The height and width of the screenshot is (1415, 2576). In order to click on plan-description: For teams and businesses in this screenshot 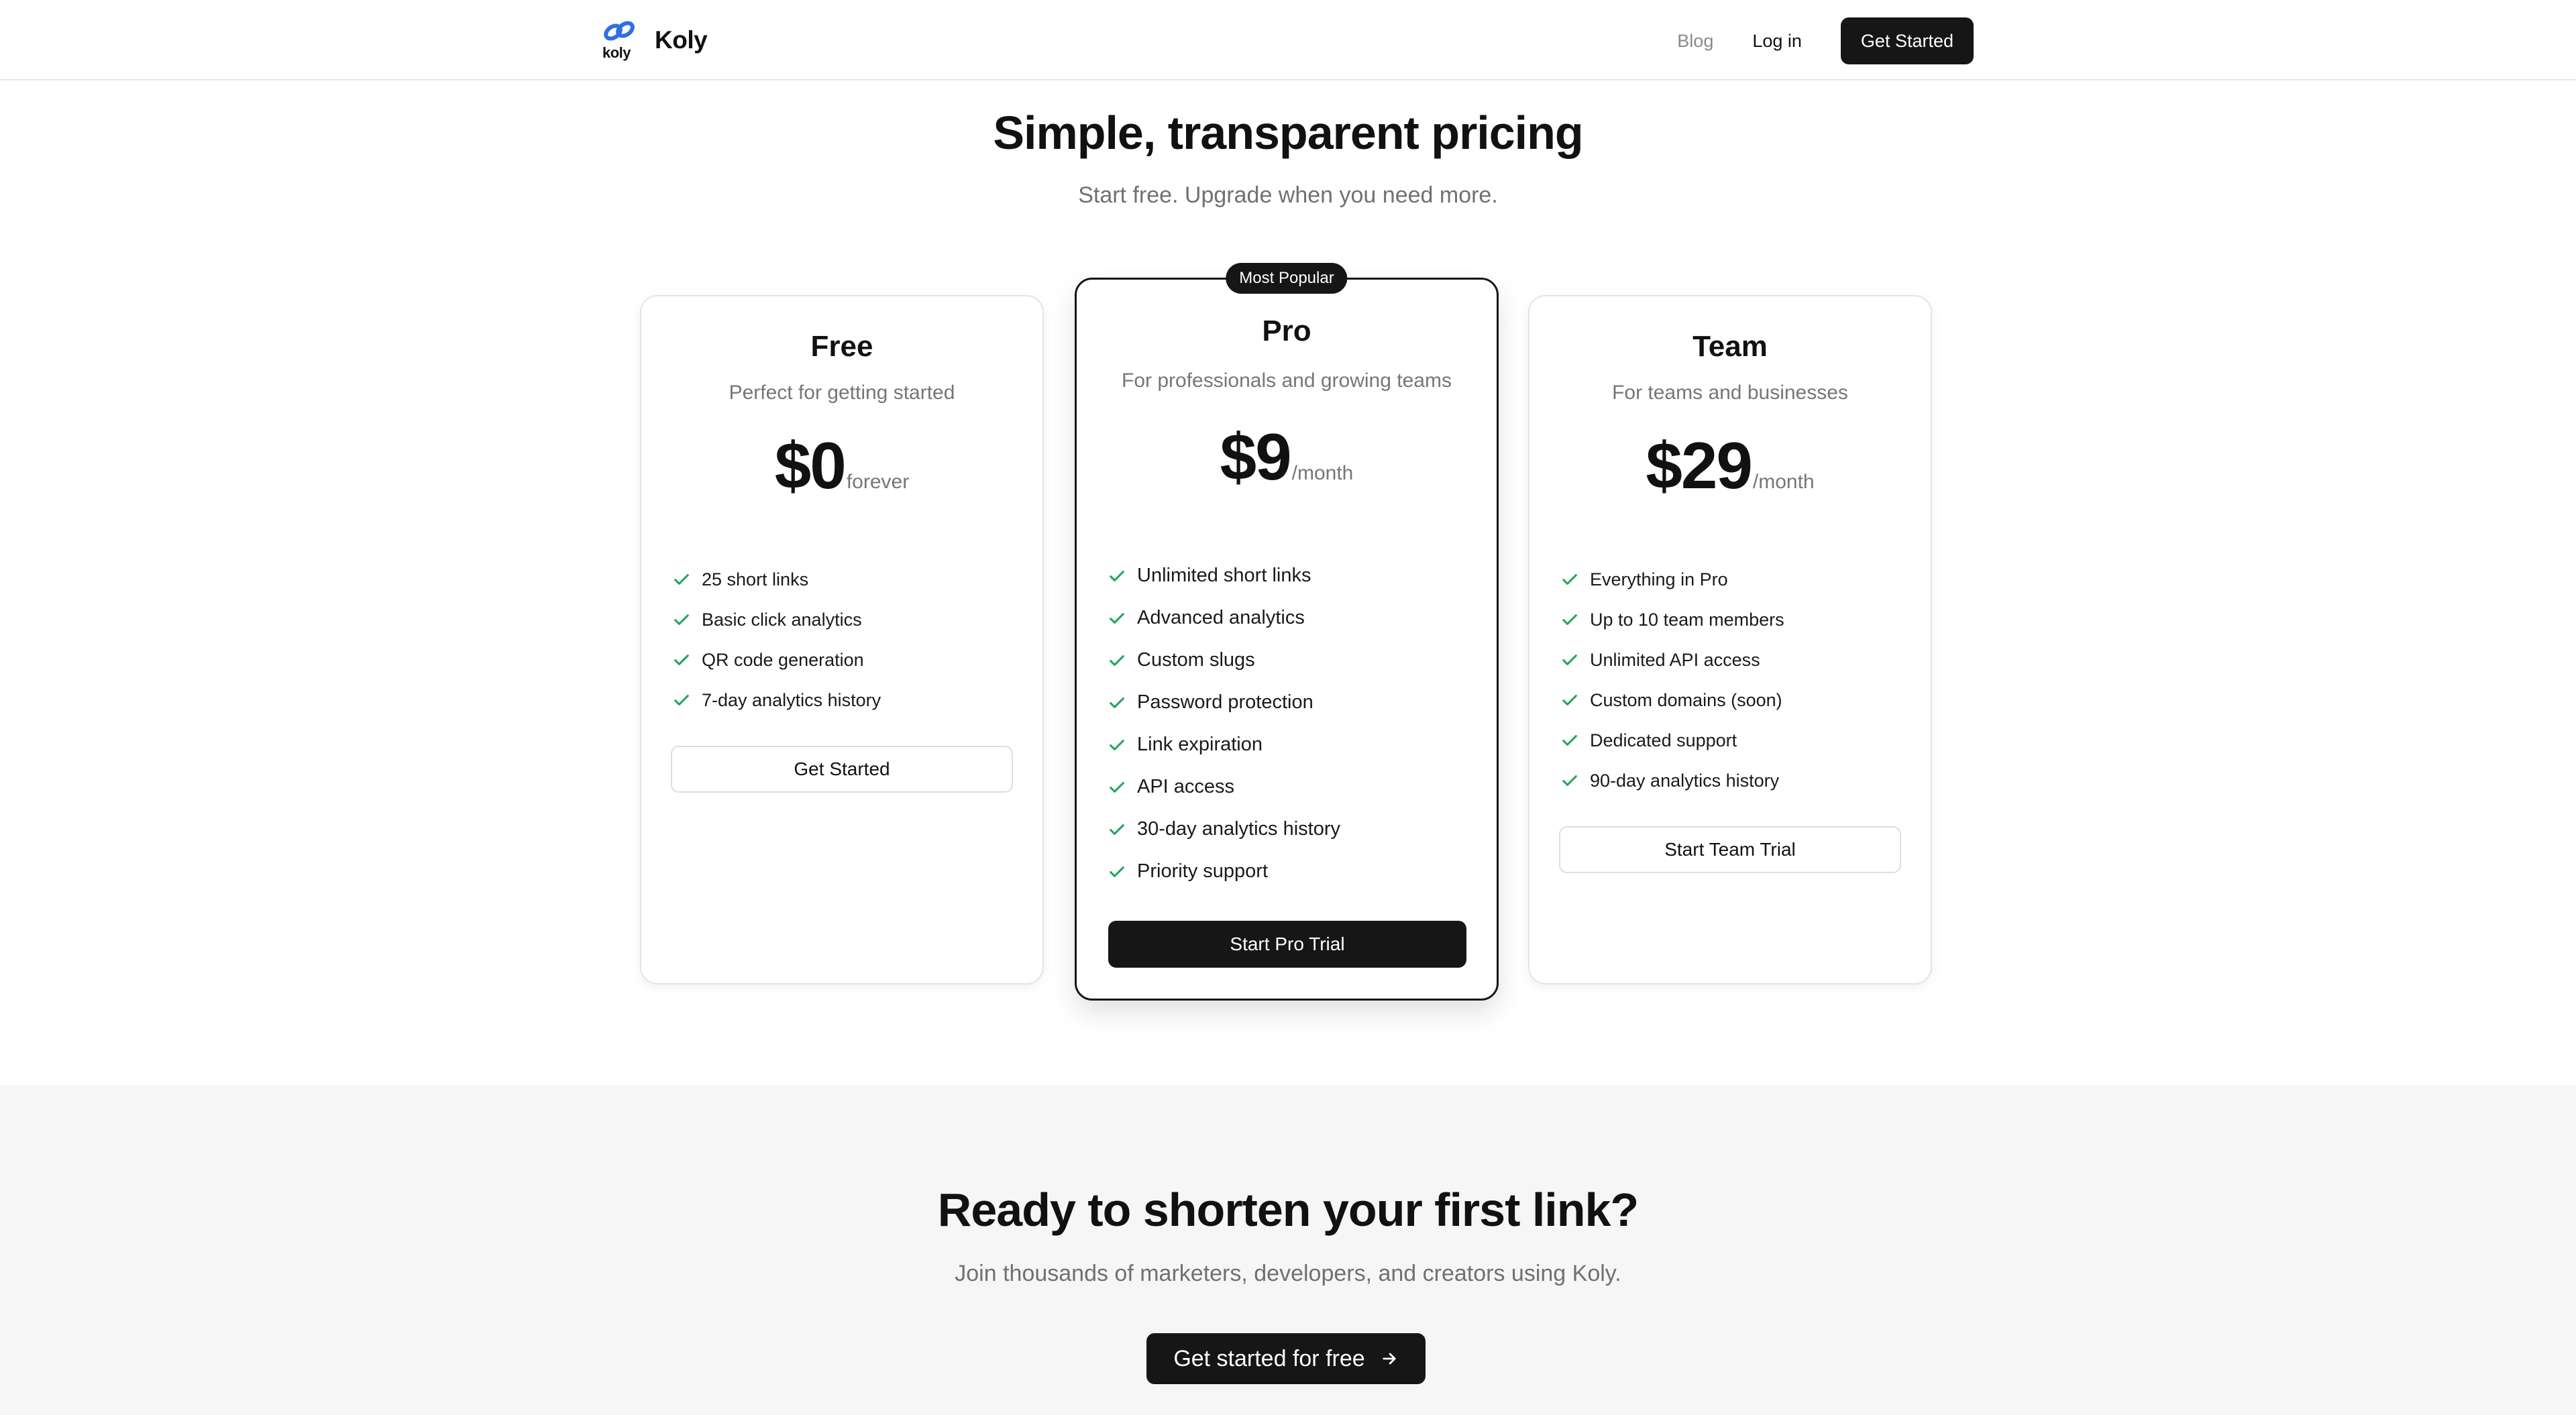, I will do `click(1730, 393)`.